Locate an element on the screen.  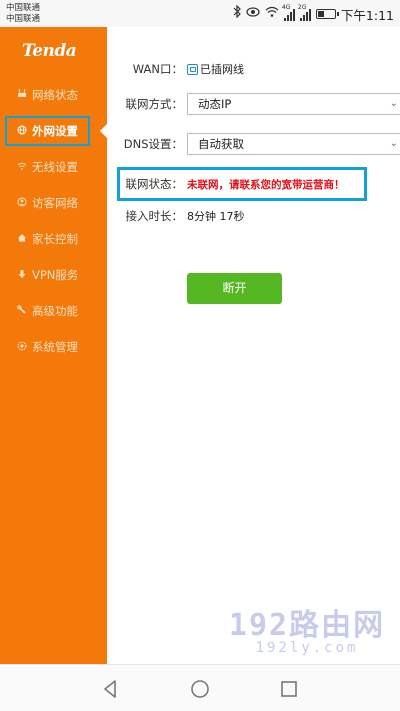
sidebar-item-label: 访客网络 is located at coordinates (55, 203).